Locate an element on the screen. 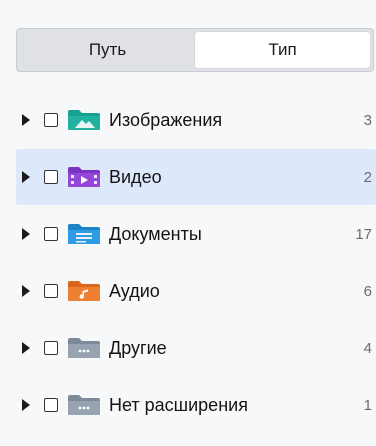 Image resolution: width=376 pixels, height=446 pixels. category-row-images: Изображения 3 is located at coordinates (196, 120).